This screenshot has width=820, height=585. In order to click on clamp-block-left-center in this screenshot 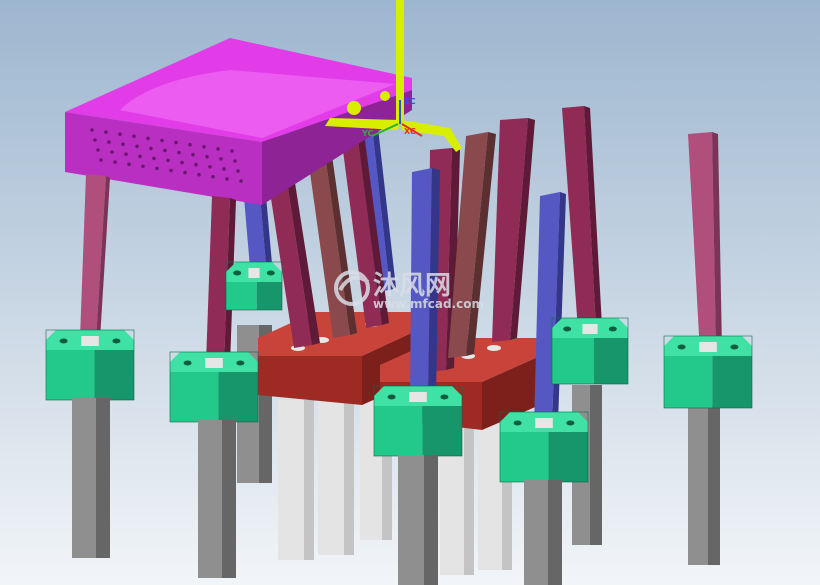, I will do `click(214, 387)`.